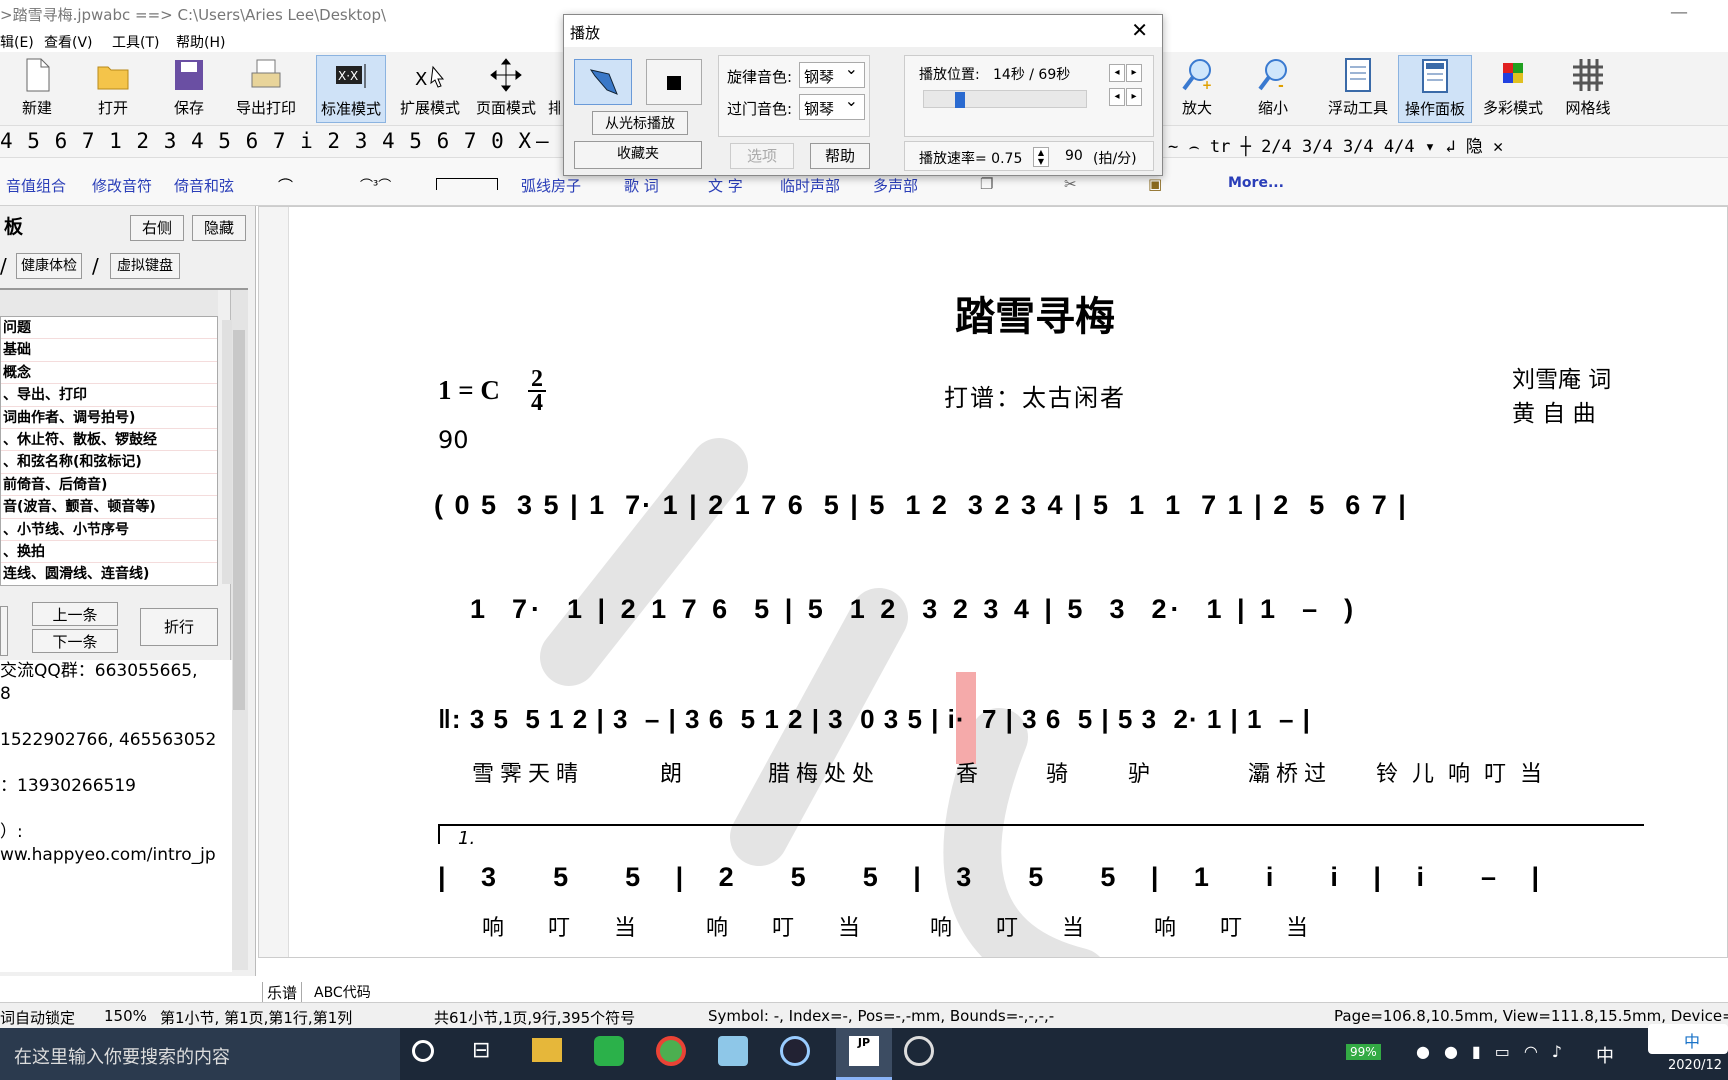  I want to click on tray-icons: ●●▮▭◠♪, so click(1496, 1051).